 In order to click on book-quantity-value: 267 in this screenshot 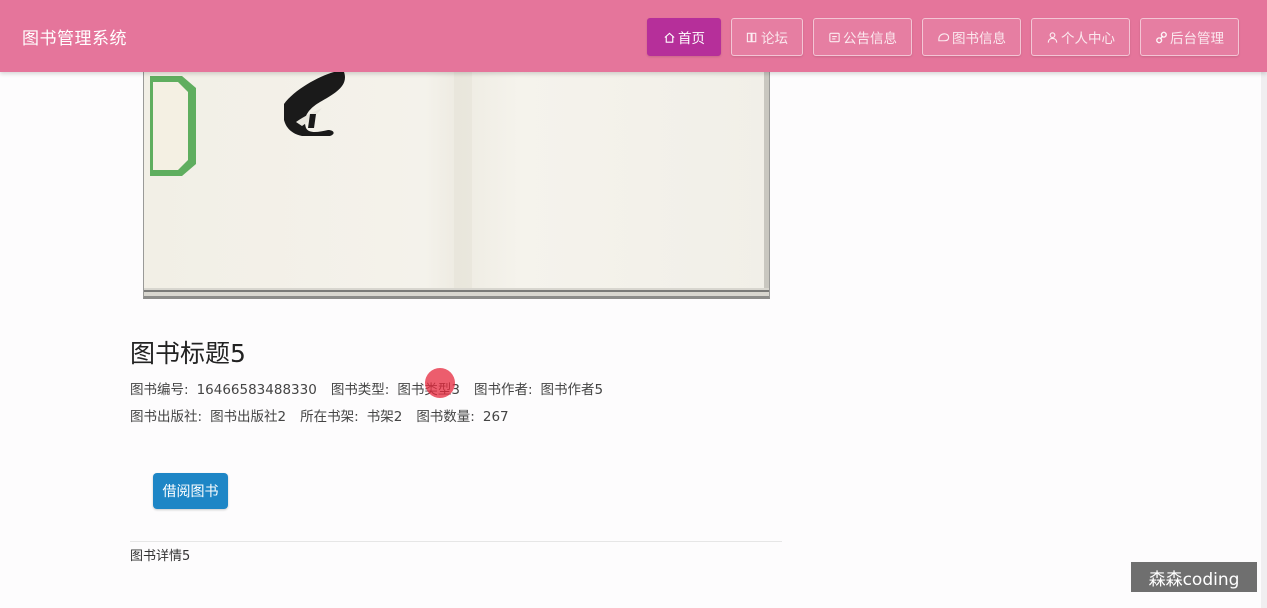, I will do `click(495, 417)`.